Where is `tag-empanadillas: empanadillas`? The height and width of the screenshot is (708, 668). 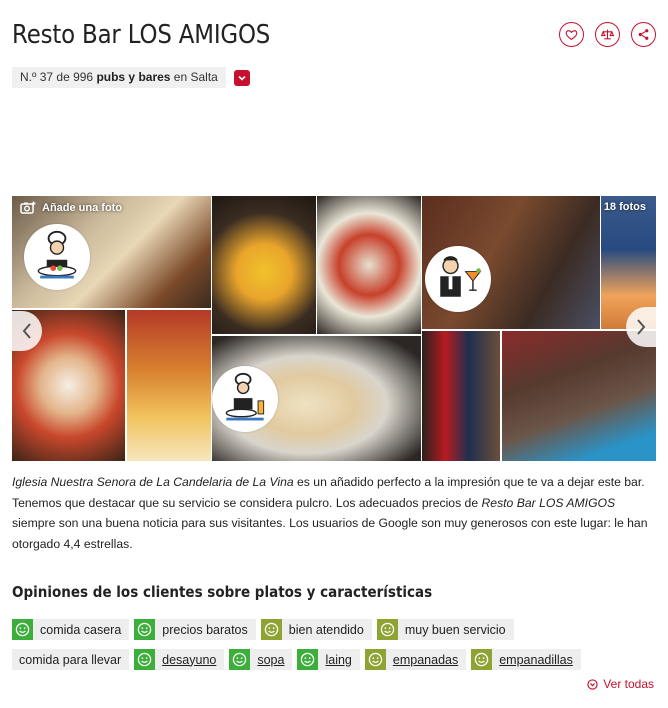 tag-empanadillas: empanadillas is located at coordinates (526, 659).